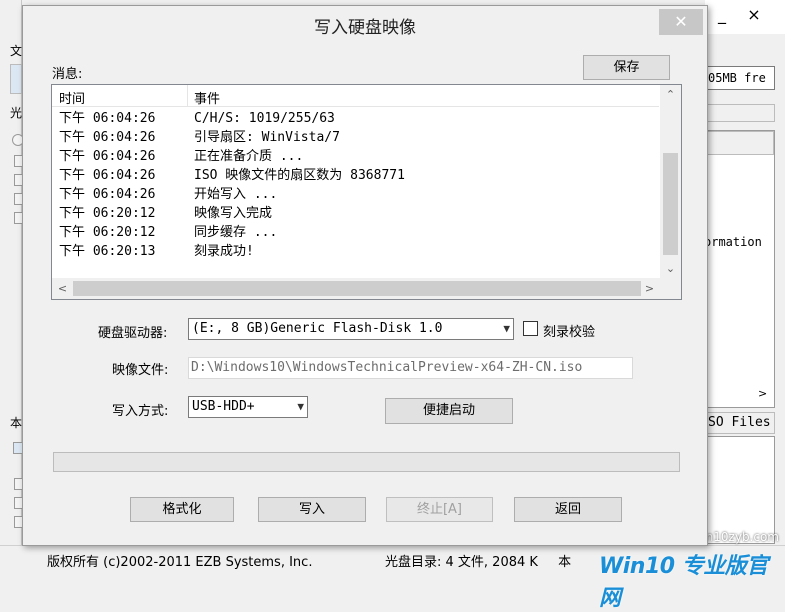  I want to click on bg-file-list-panel: ormation >, so click(739, 269).